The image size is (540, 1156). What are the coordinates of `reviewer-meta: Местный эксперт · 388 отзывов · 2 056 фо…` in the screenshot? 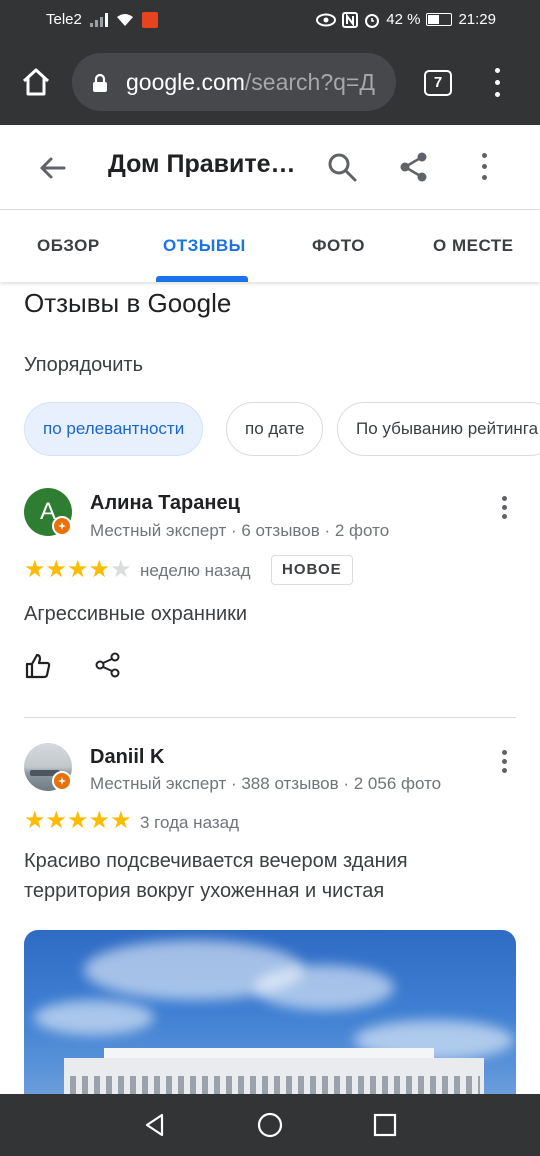 It's located at (266, 783).